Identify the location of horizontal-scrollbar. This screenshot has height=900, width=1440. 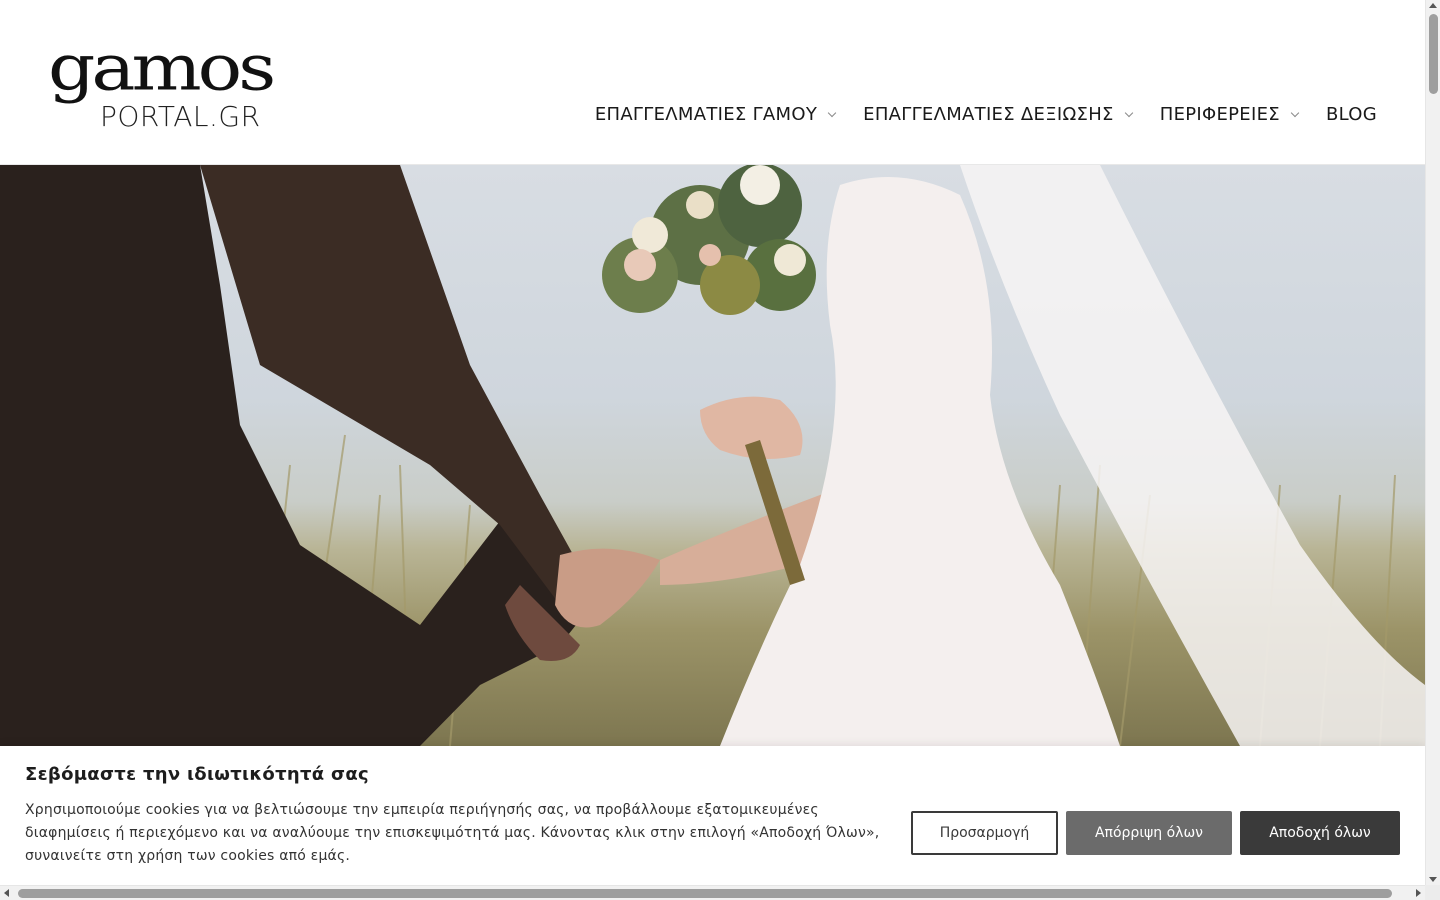
(712, 892).